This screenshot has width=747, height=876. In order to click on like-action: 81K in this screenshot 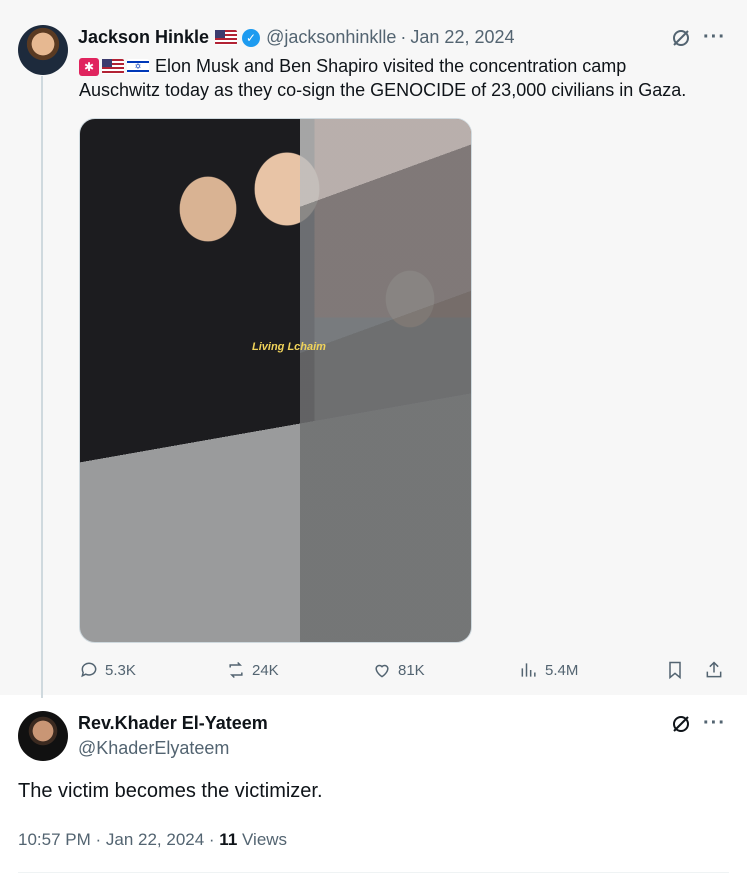, I will do `click(398, 670)`.